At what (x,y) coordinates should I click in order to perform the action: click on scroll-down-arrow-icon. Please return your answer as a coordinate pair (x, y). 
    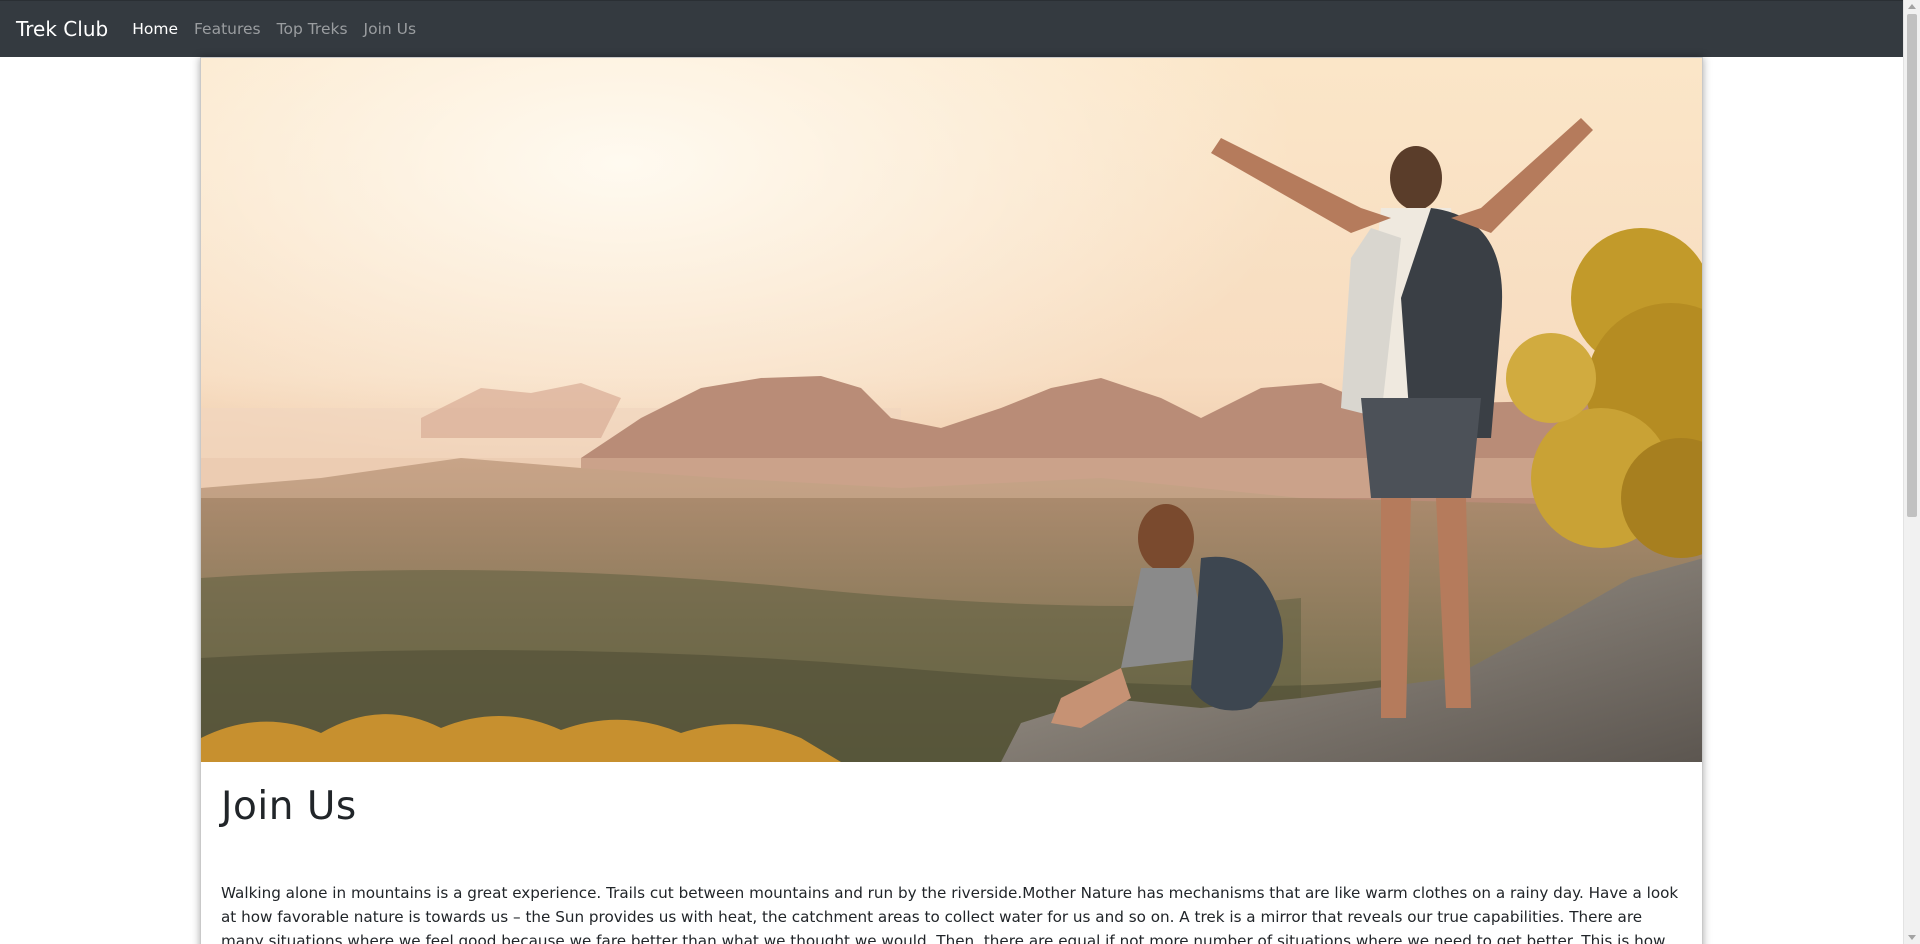
    Looking at the image, I should click on (1912, 937).